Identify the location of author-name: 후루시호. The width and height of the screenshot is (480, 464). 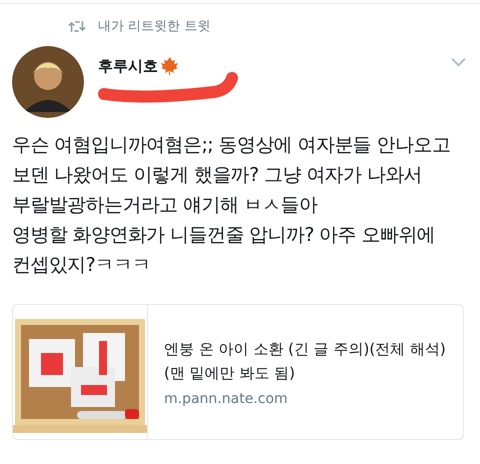
(128, 66).